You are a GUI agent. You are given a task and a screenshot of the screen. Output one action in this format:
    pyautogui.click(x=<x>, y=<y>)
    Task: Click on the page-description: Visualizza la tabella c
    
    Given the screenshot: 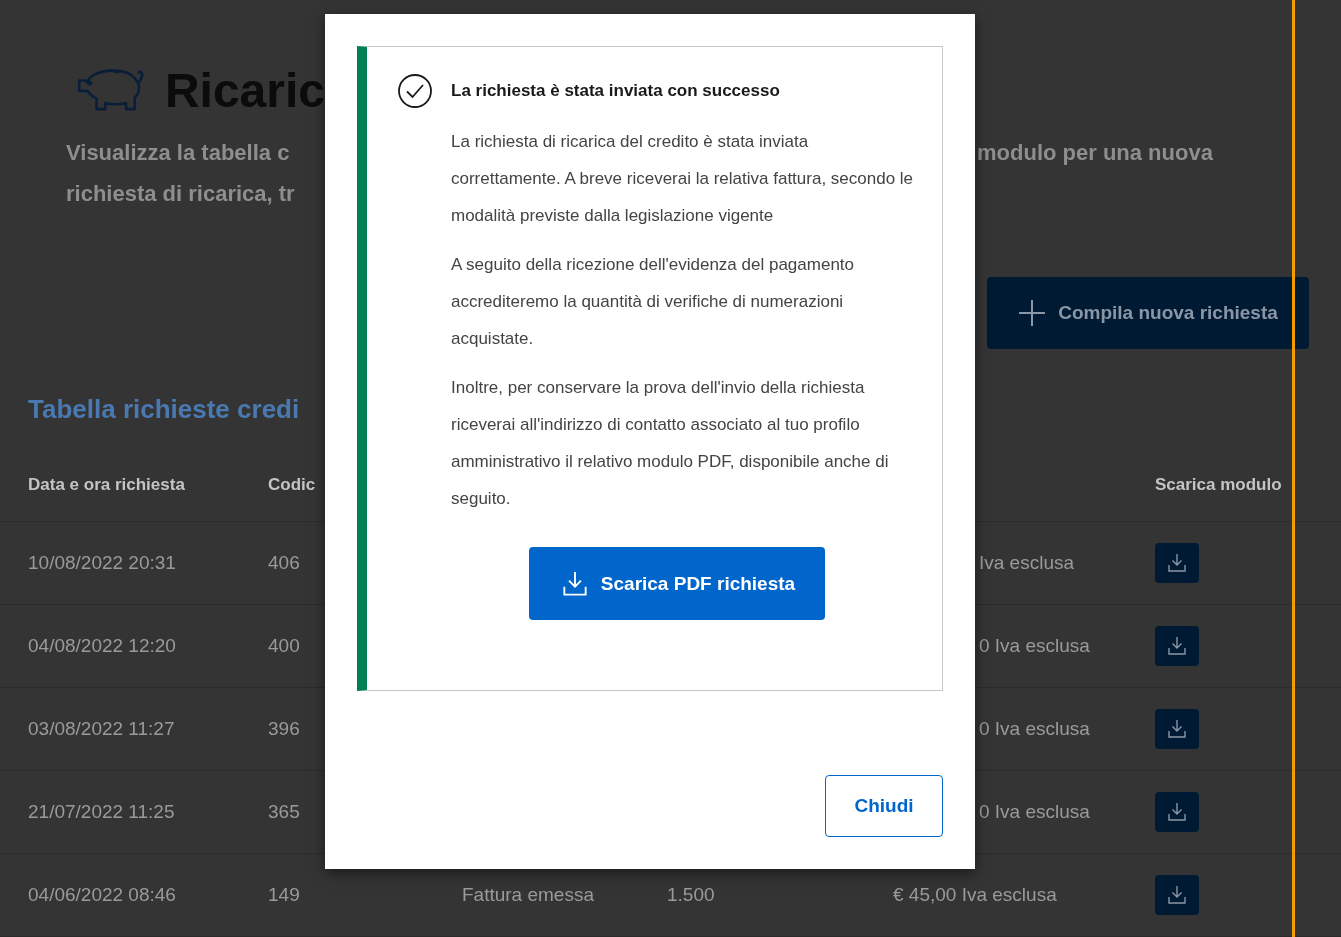 What is the action you would take?
    pyautogui.click(x=178, y=153)
    